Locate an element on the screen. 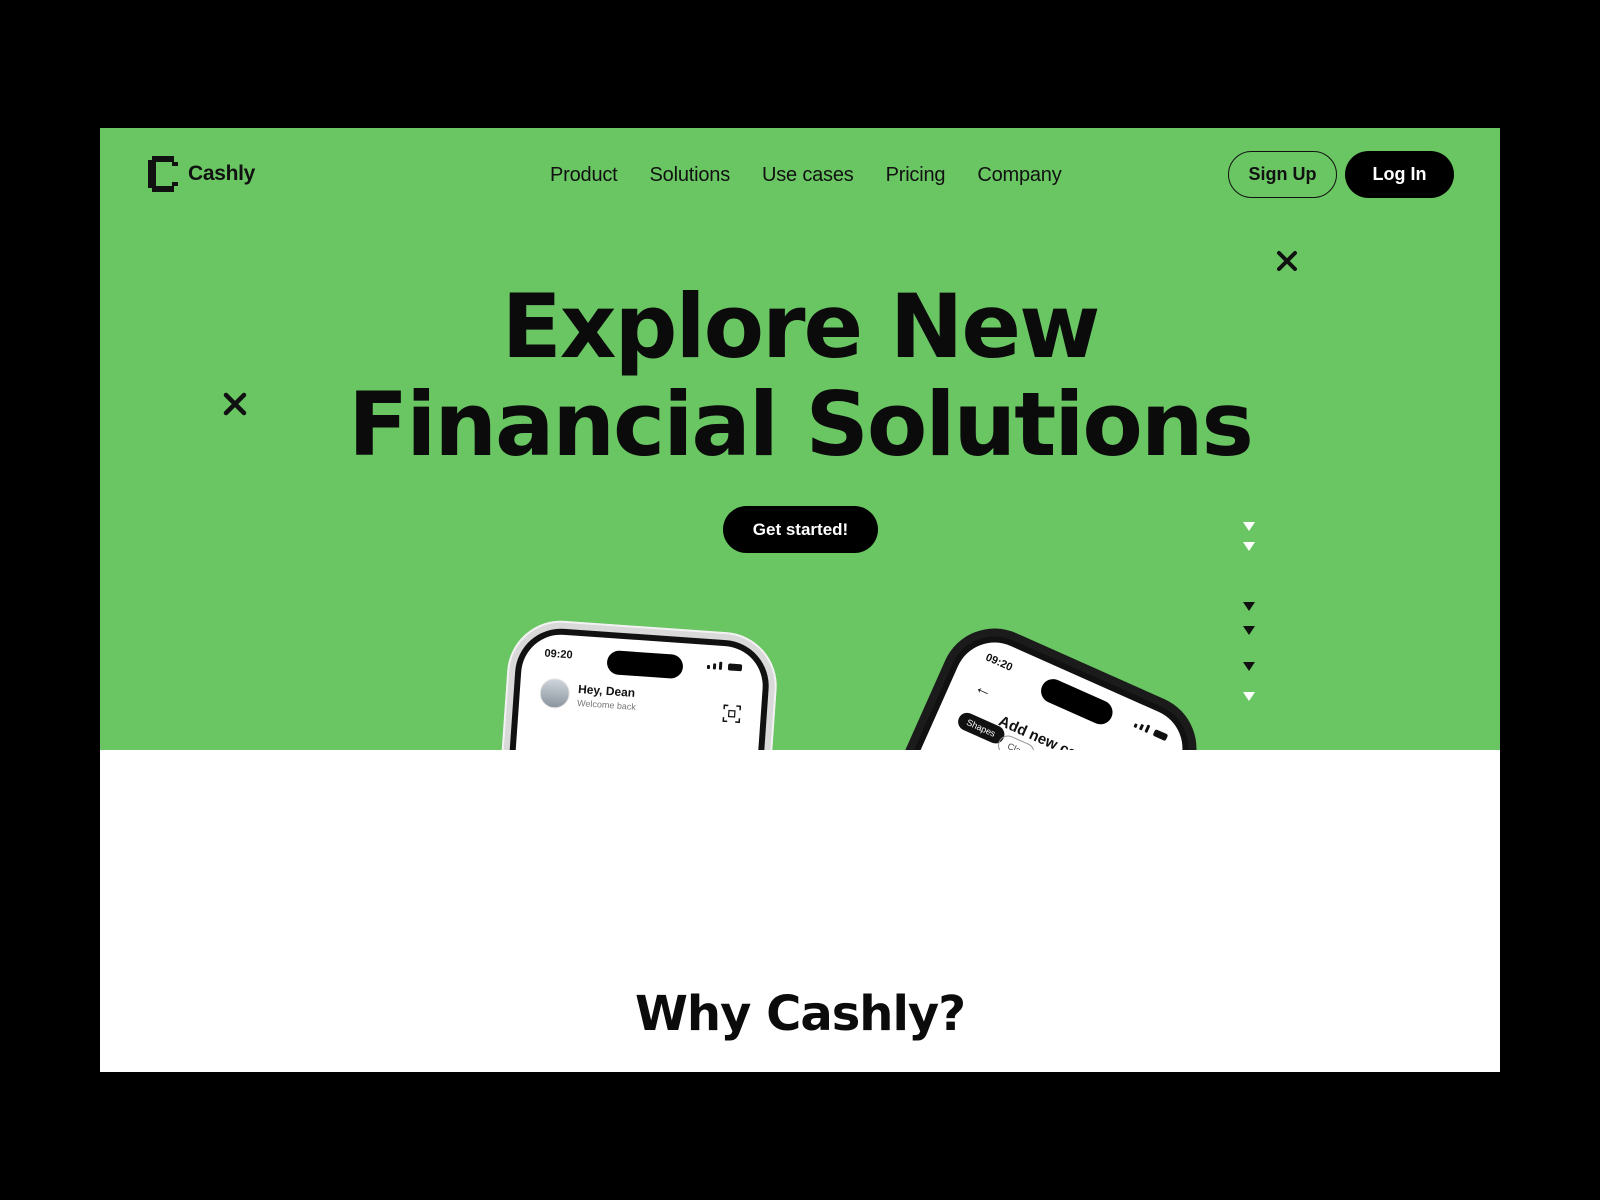 Image resolution: width=1600 pixels, height=1200 pixels. phone-mockup-left: 09:20 Hey, Dean Welcome back is located at coordinates (631, 683).